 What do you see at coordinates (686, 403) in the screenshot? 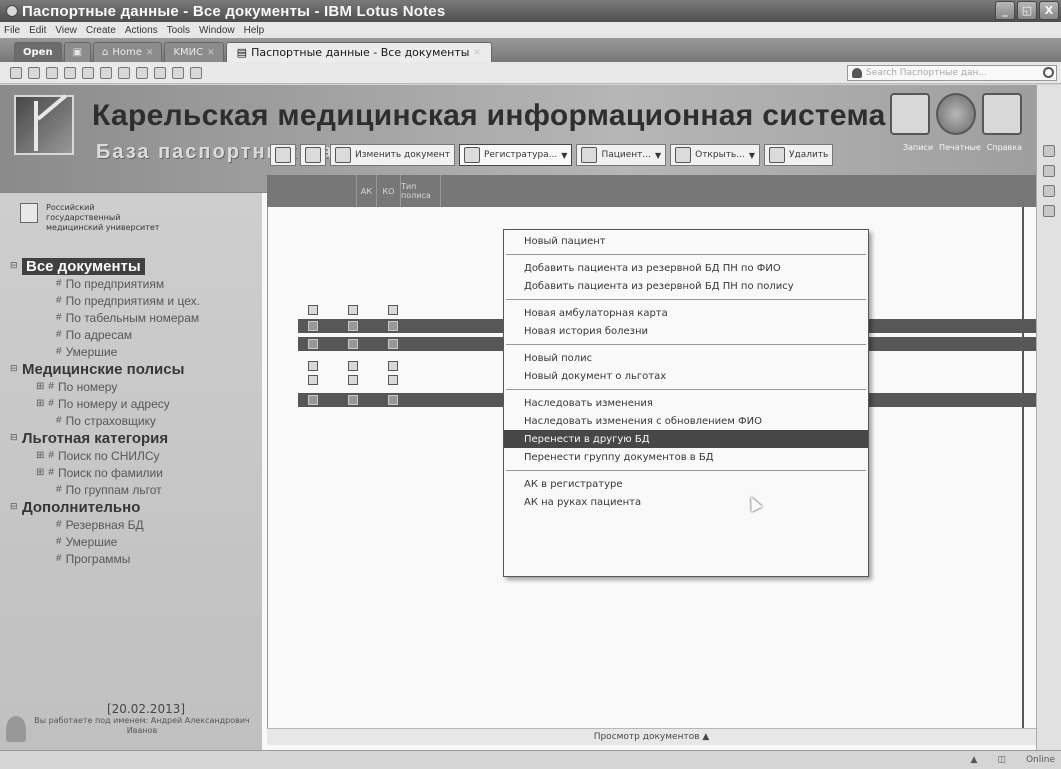
I see `menu-item-inherit-changes: Наследовать изменения` at bounding box center [686, 403].